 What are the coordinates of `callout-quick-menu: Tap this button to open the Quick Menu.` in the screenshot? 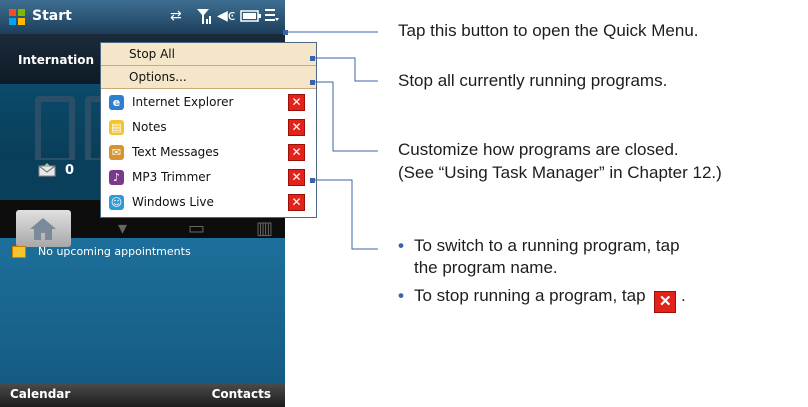 It's located at (548, 30).